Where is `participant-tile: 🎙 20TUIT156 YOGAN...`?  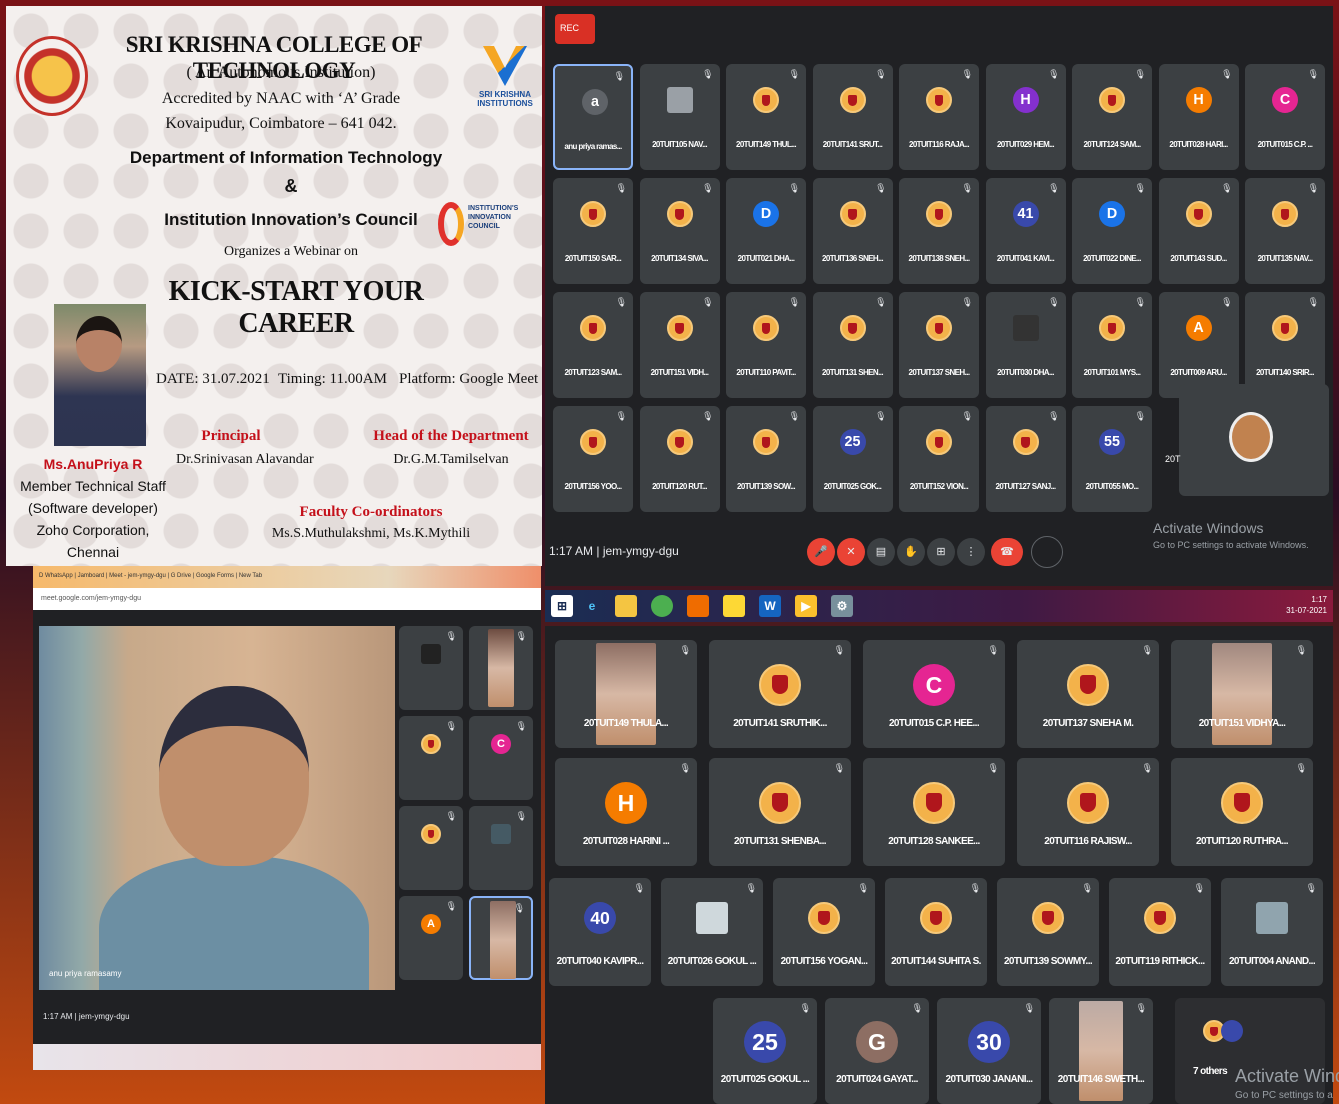 participant-tile: 🎙 20TUIT156 YOGAN... is located at coordinates (824, 932).